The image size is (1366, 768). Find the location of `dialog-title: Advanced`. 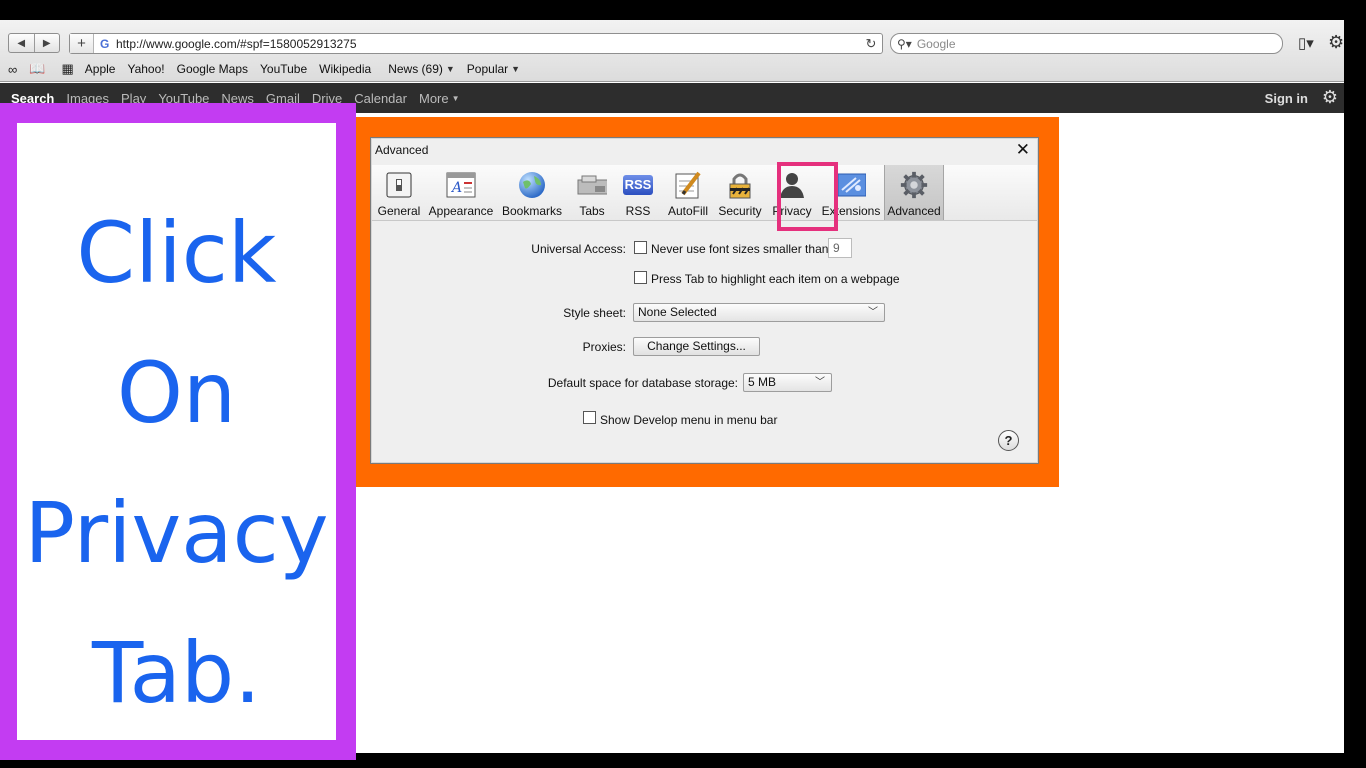

dialog-title: Advanced is located at coordinates (402, 150).